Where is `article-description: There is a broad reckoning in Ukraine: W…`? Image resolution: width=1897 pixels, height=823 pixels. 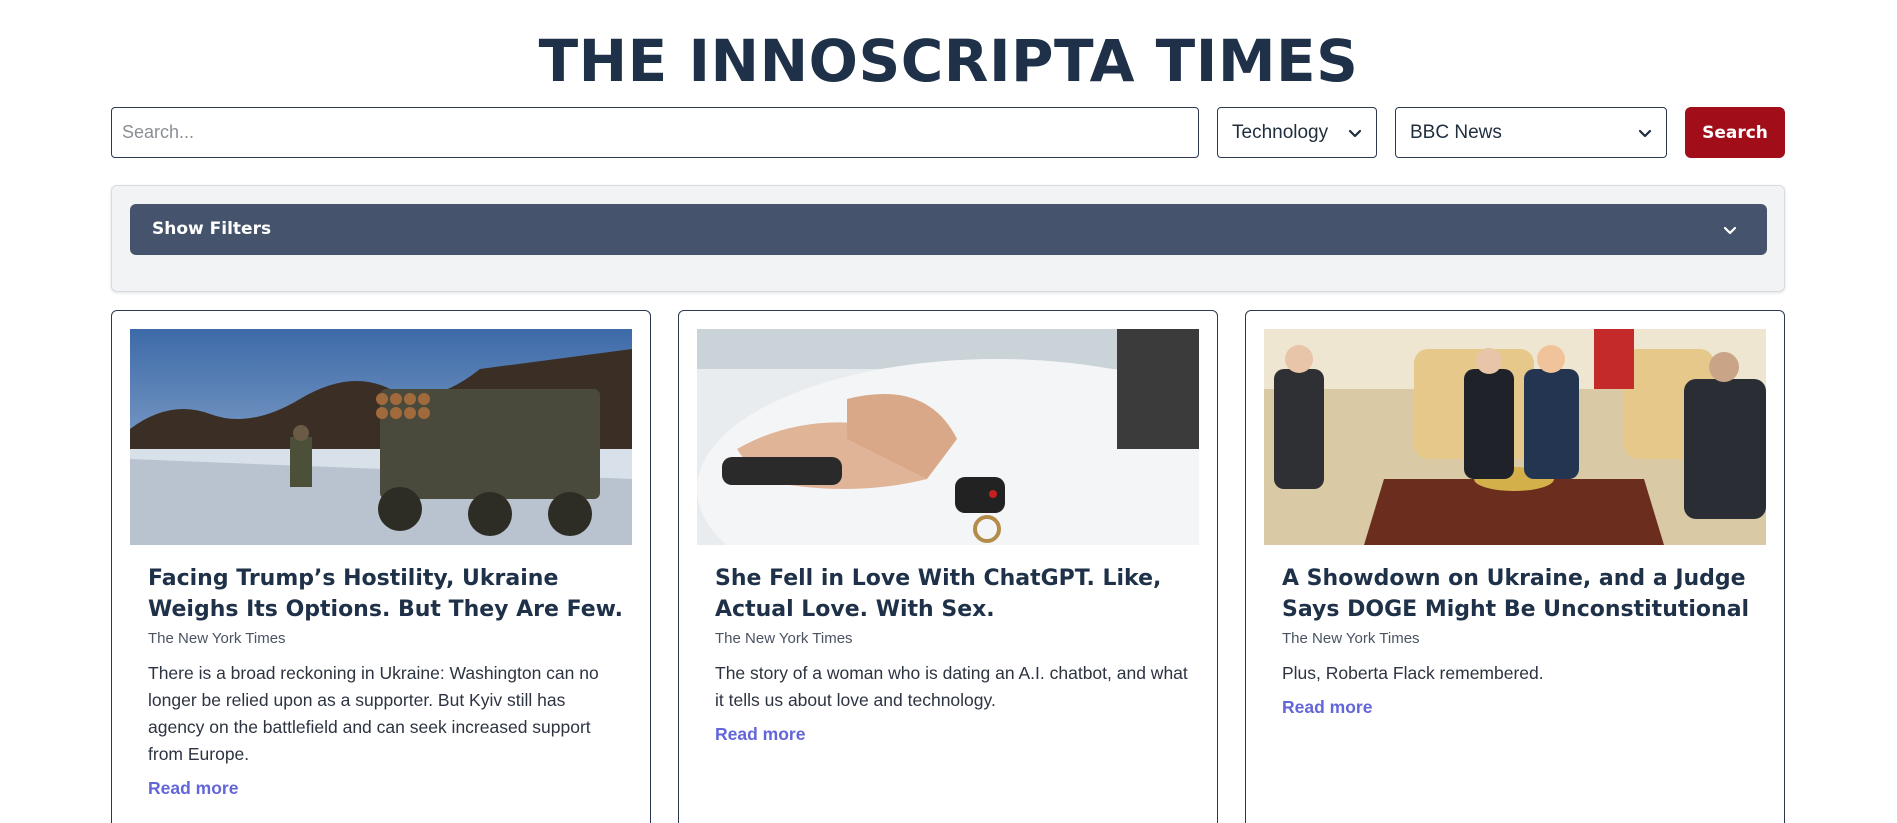
article-description: There is a broad reckoning in Ukraine: W… is located at coordinates (373, 713).